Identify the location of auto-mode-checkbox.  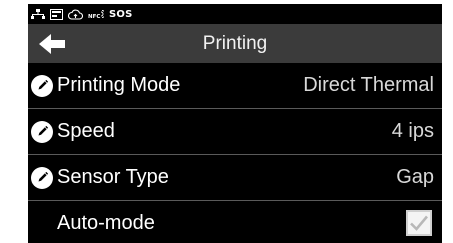
(419, 223).